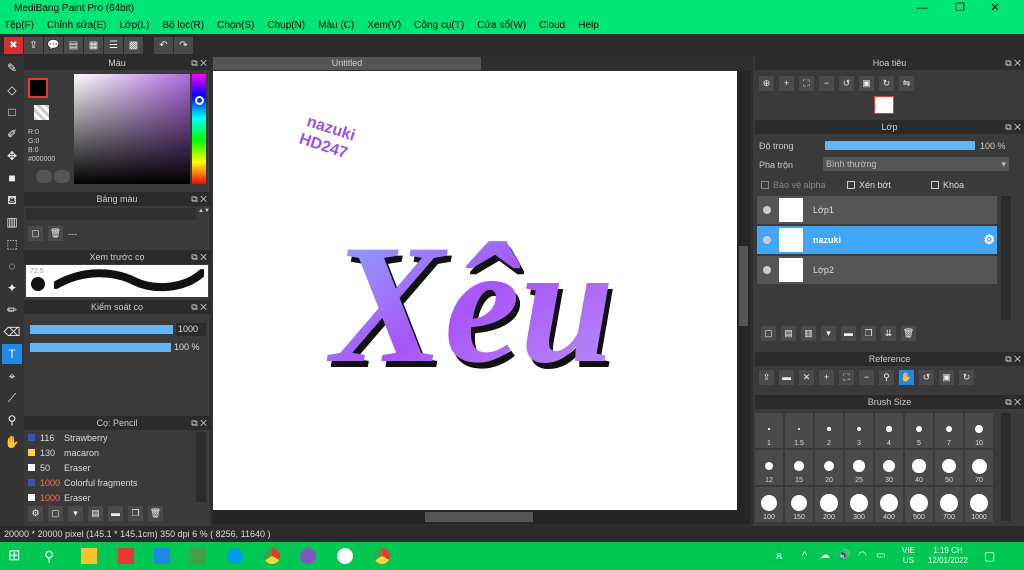 The width and height of the screenshot is (1024, 570). Describe the element at coordinates (919, 504) in the screenshot. I see `brush-size-option: 500` at that location.